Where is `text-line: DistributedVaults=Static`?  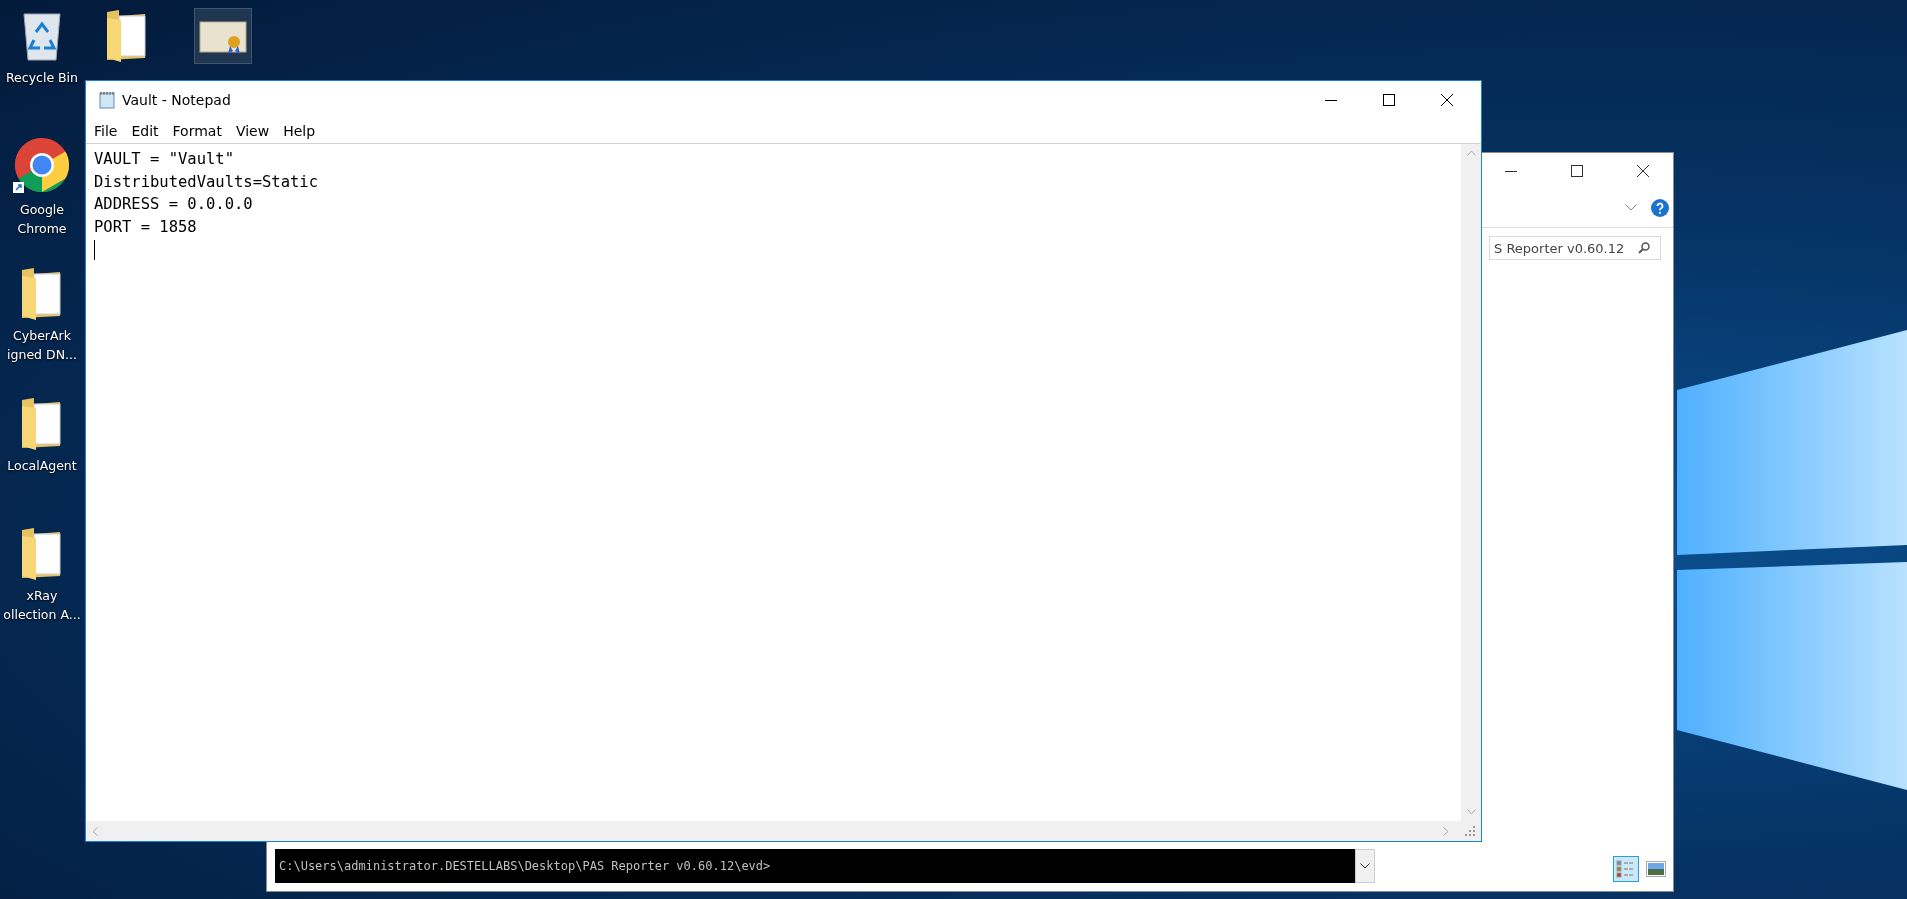
text-line: DistributedVaults=Static is located at coordinates (206, 182).